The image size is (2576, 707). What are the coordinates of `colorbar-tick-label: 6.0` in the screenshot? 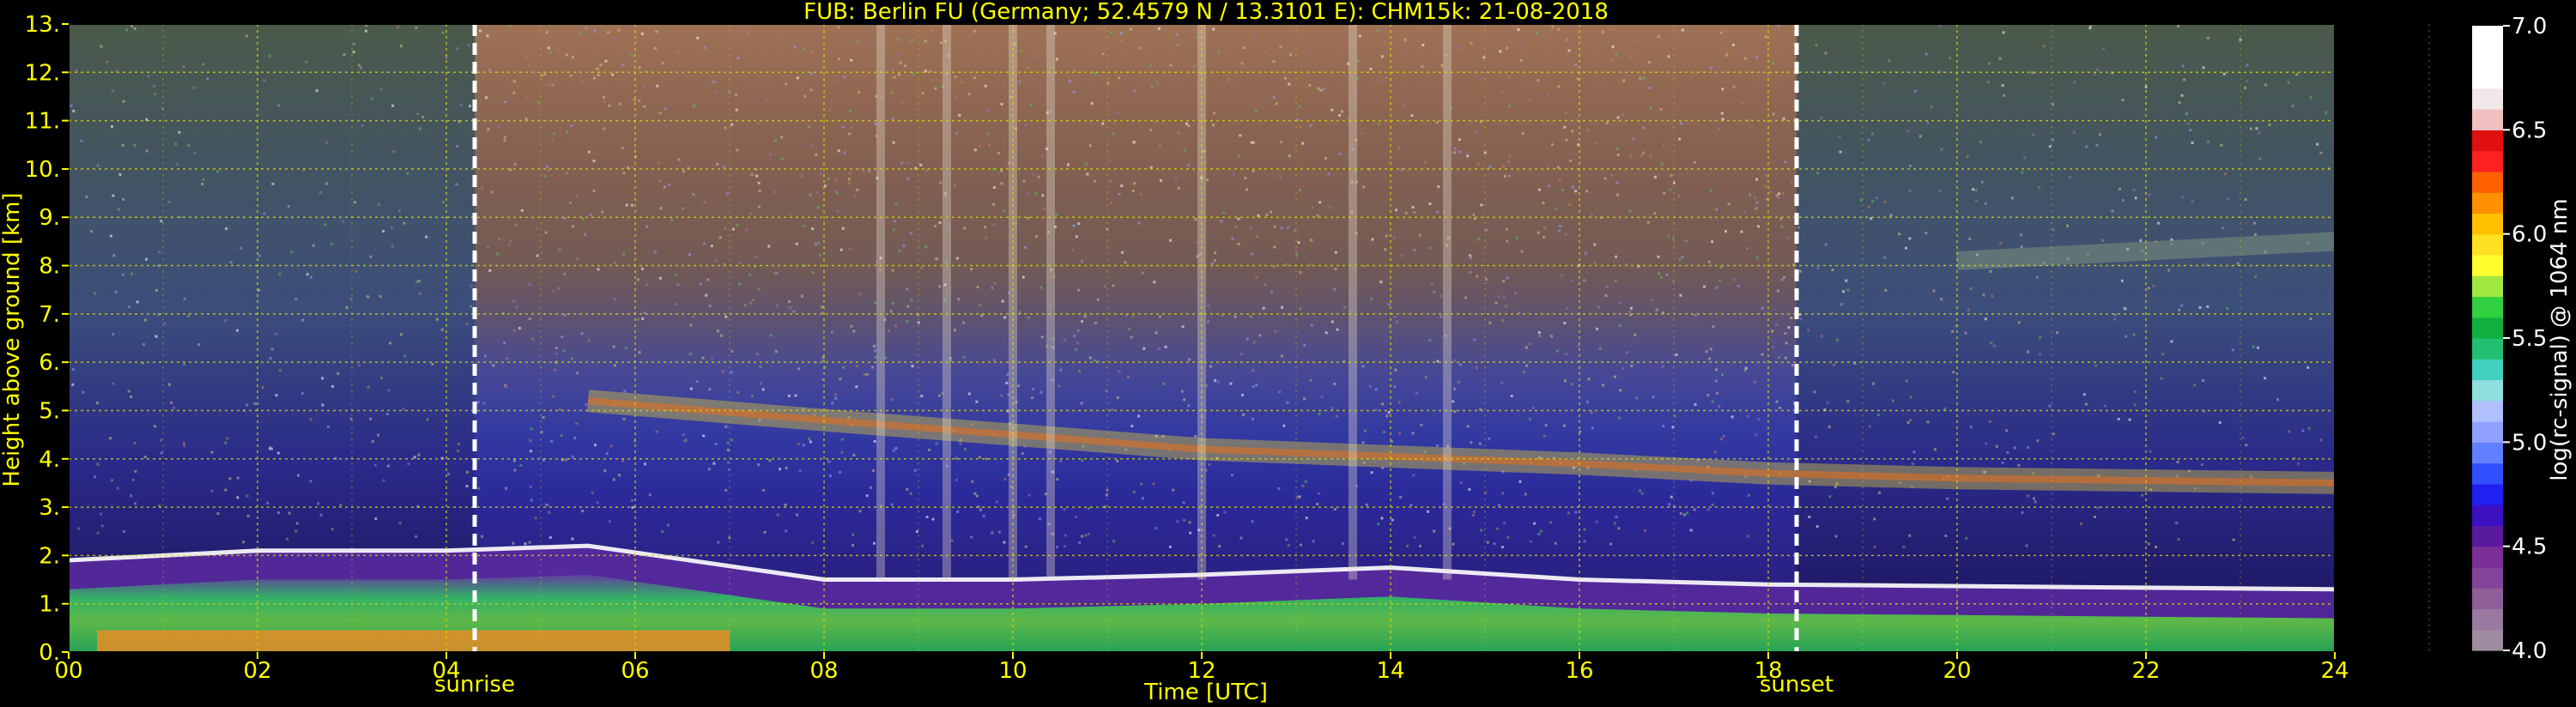 It's located at (2529, 235).